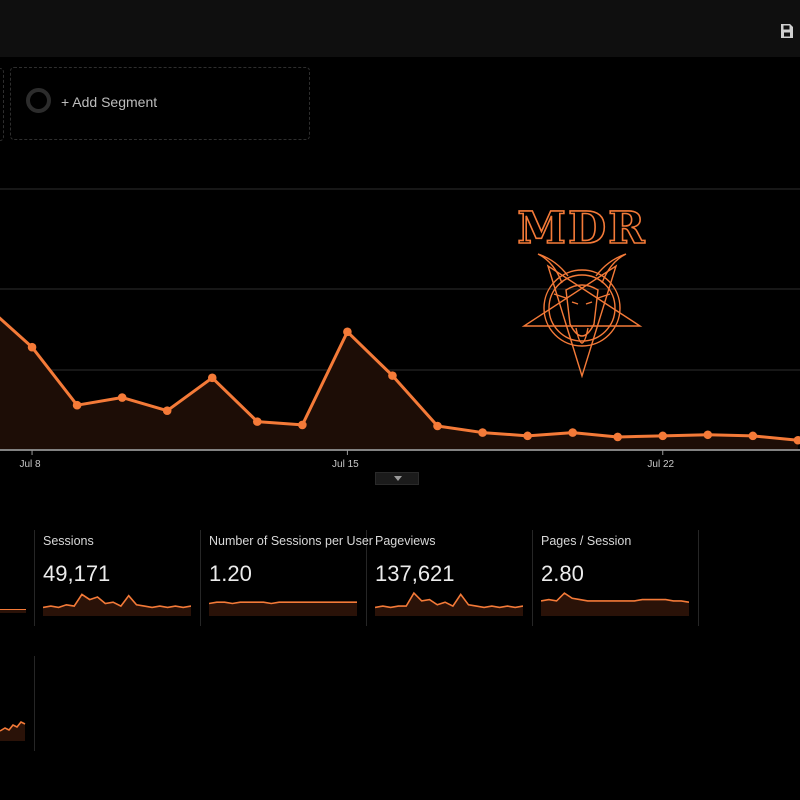 The width and height of the screenshot is (800, 800). I want to click on svg-text: MDR, so click(581, 228).